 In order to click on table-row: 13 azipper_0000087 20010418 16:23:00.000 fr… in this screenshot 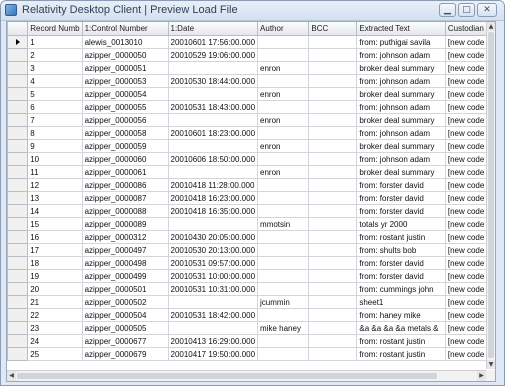, I will do `click(251, 198)`.